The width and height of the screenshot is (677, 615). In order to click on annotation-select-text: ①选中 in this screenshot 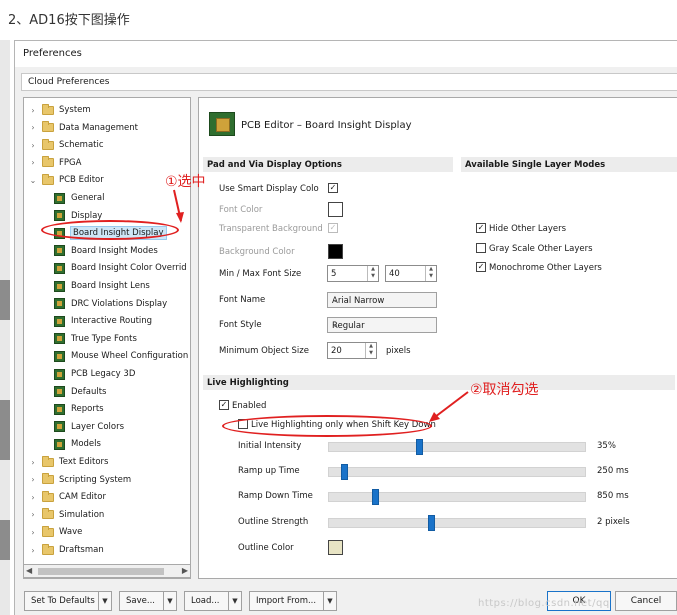, I will do `click(185, 182)`.